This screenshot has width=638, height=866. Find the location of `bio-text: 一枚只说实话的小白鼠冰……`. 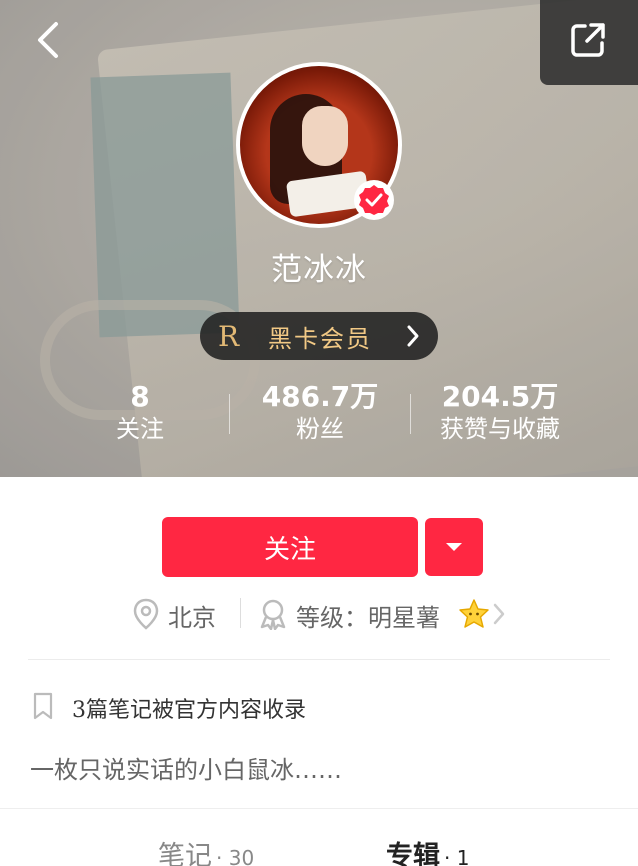

bio-text: 一枚只说实话的小白鼠冰…… is located at coordinates (186, 770).